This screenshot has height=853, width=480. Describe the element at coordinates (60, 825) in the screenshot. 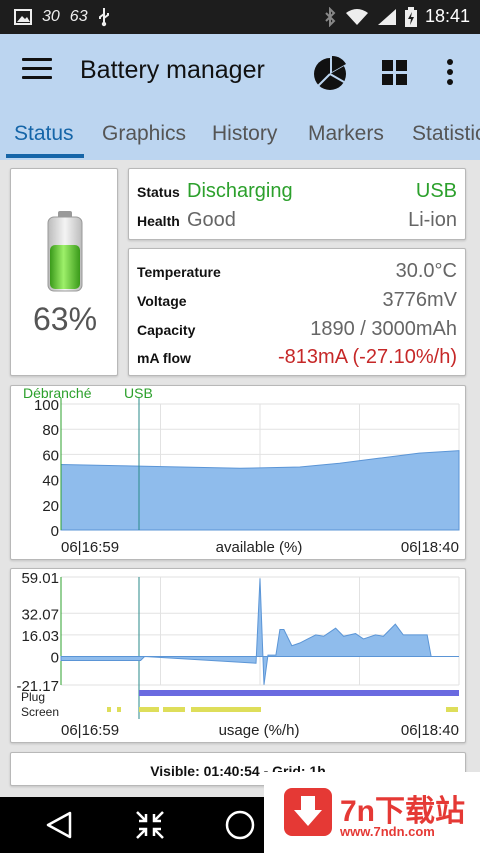

I see `back-icon` at that location.